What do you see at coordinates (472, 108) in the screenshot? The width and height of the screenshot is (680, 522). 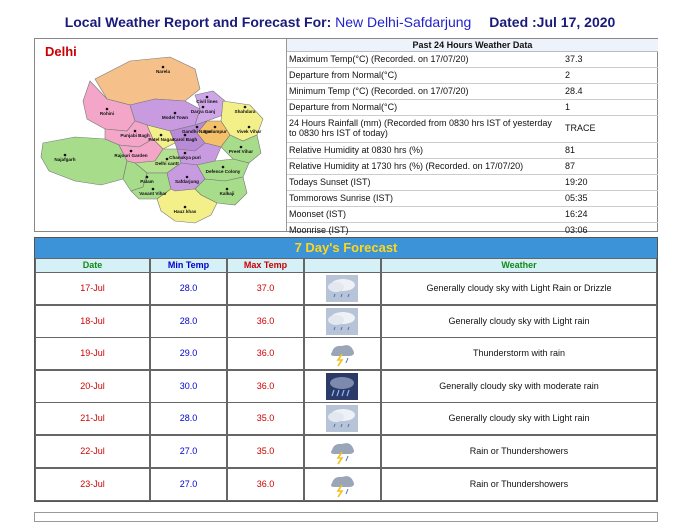 I see `stats-row: Departure from Normal(°C) 1` at bounding box center [472, 108].